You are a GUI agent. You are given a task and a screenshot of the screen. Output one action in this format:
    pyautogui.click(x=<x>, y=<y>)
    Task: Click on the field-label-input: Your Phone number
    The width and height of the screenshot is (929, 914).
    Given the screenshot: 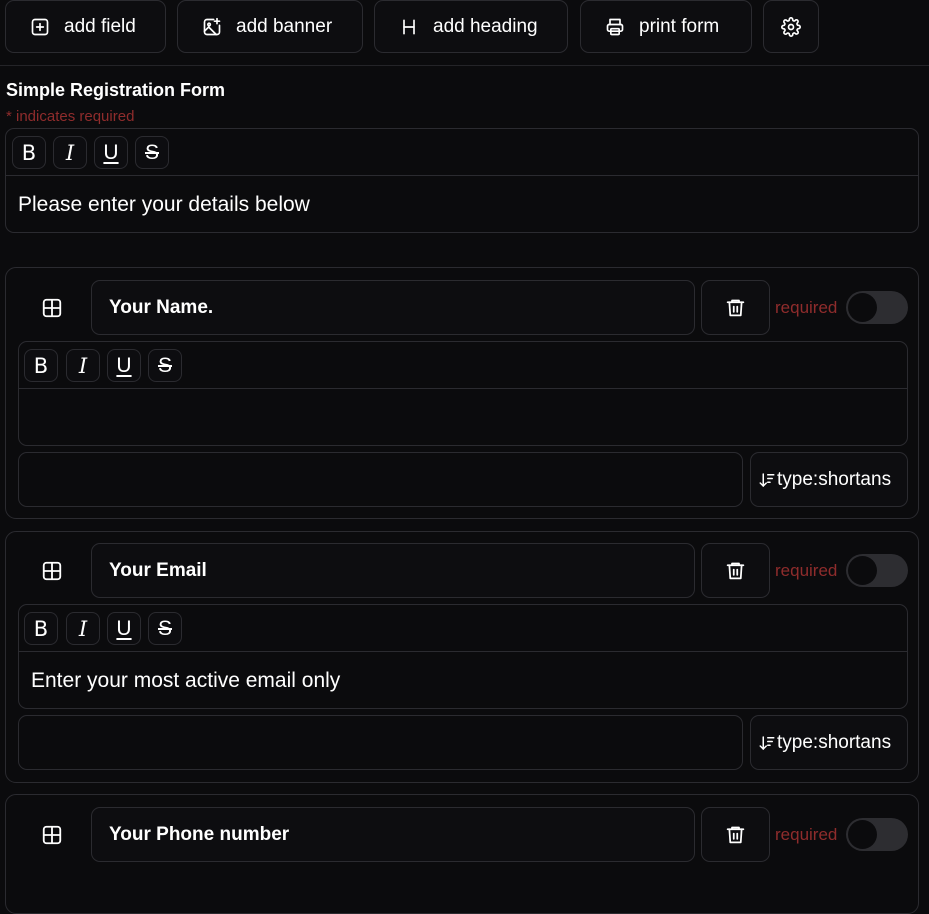 What is the action you would take?
    pyautogui.click(x=393, y=834)
    